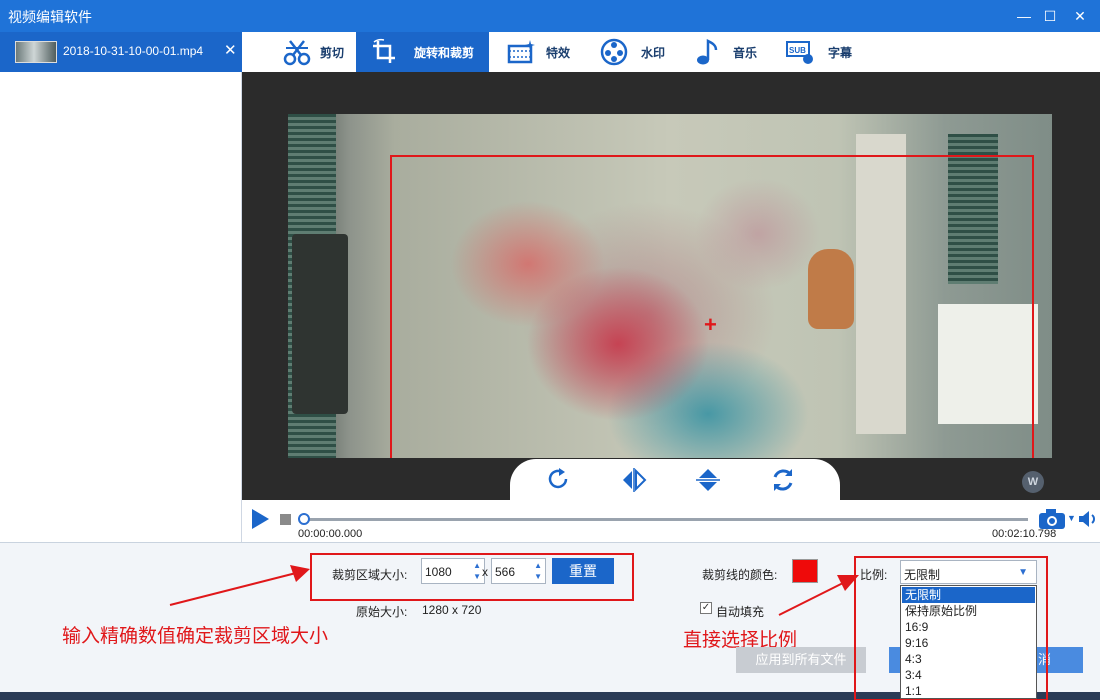 The width and height of the screenshot is (1100, 700). I want to click on auto-fill-checkbox: ✓, so click(706, 608).